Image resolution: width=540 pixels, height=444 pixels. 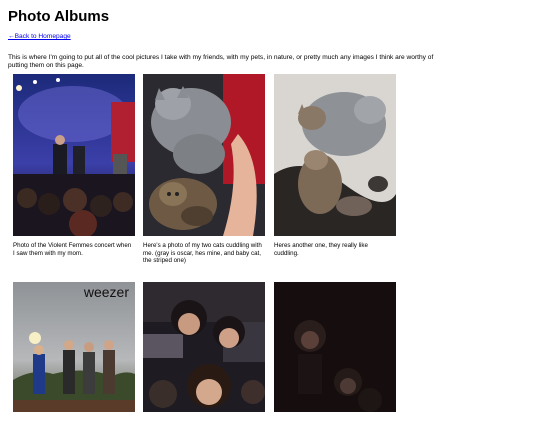 What do you see at coordinates (106, 292) in the screenshot?
I see `band-logo-text: weezer` at bounding box center [106, 292].